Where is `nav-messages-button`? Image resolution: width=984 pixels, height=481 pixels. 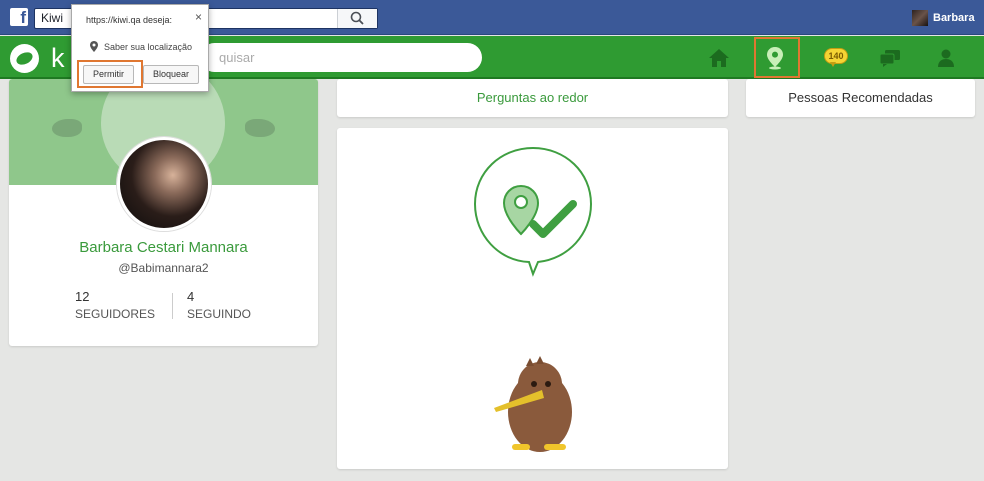 nav-messages-button is located at coordinates (890, 58).